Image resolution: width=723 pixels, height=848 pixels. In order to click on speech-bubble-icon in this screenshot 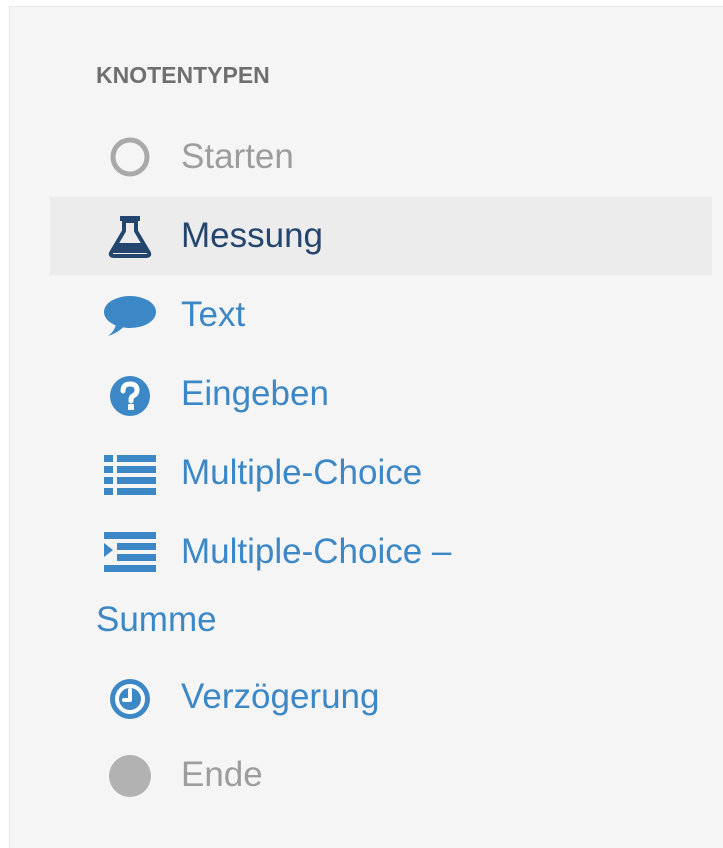, I will do `click(130, 315)`.